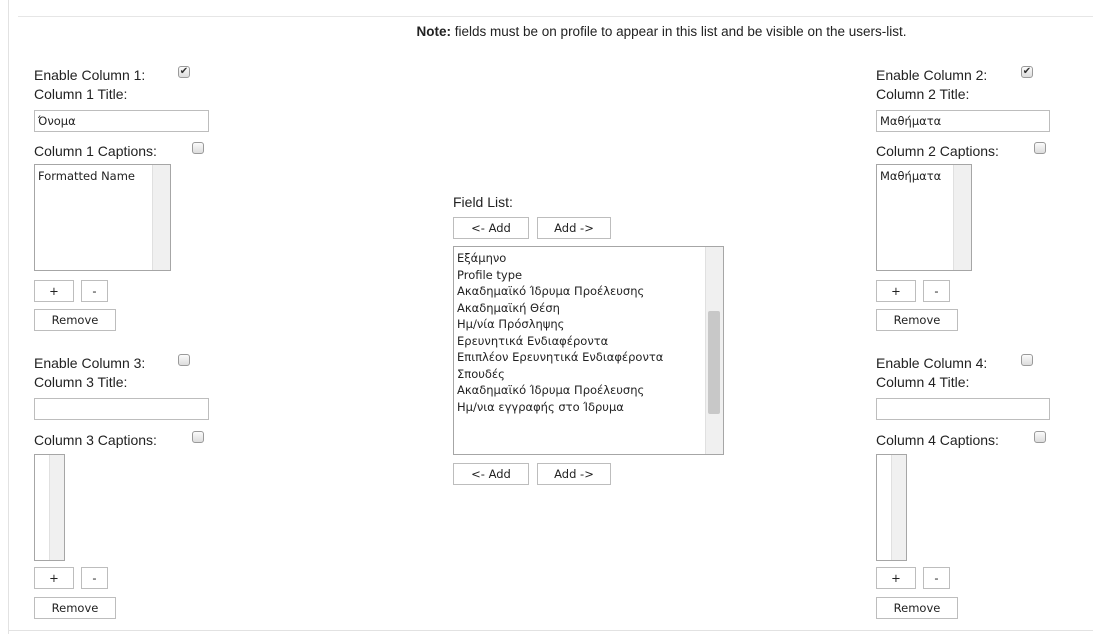  Describe the element at coordinates (1040, 437) in the screenshot. I see `column-4-captions-checkbox` at that location.